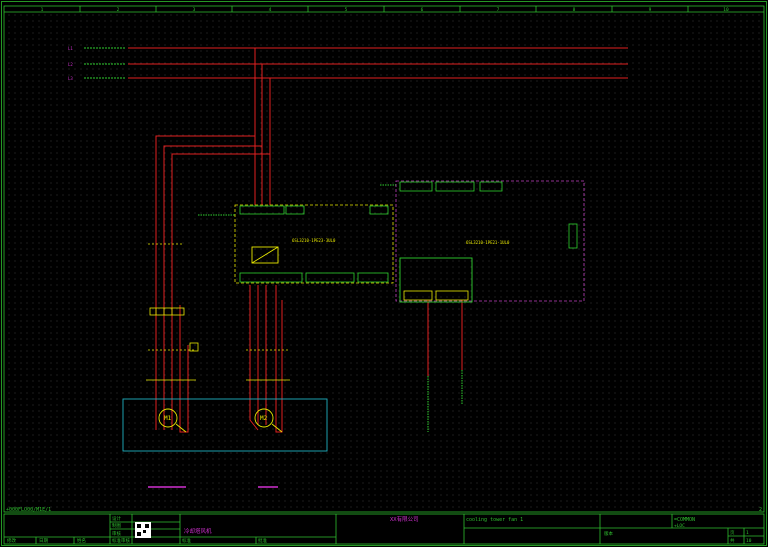 Image resolution: width=768 pixels, height=547 pixels. I want to click on motor-m1-label: M1, so click(168, 418).